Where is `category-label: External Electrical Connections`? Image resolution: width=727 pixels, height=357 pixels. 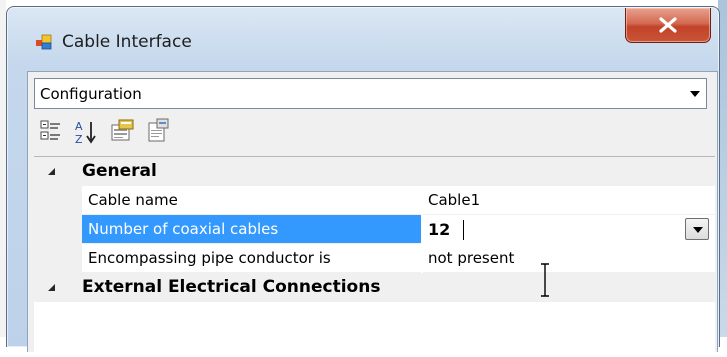 category-label: External Electrical Connections is located at coordinates (231, 287).